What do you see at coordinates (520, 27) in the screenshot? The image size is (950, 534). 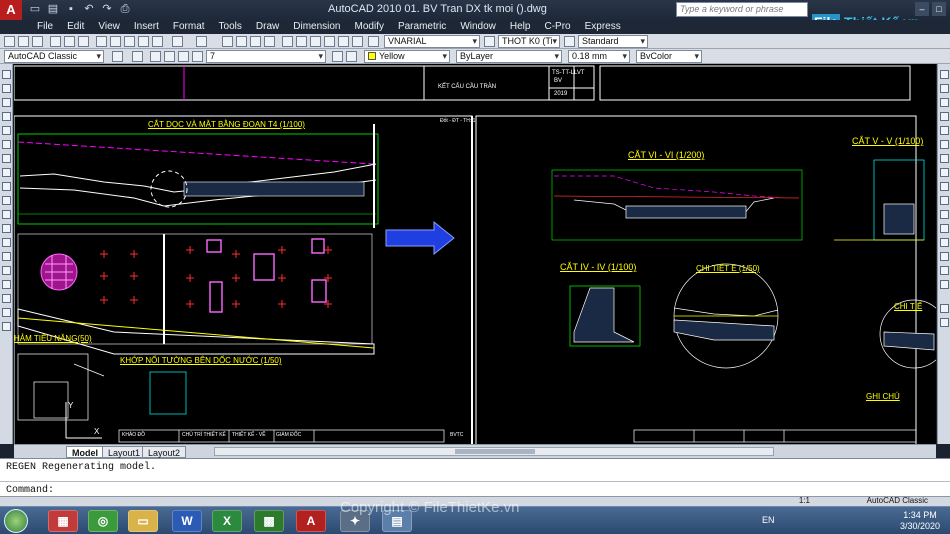 I see `menu-help: Help` at bounding box center [520, 27].